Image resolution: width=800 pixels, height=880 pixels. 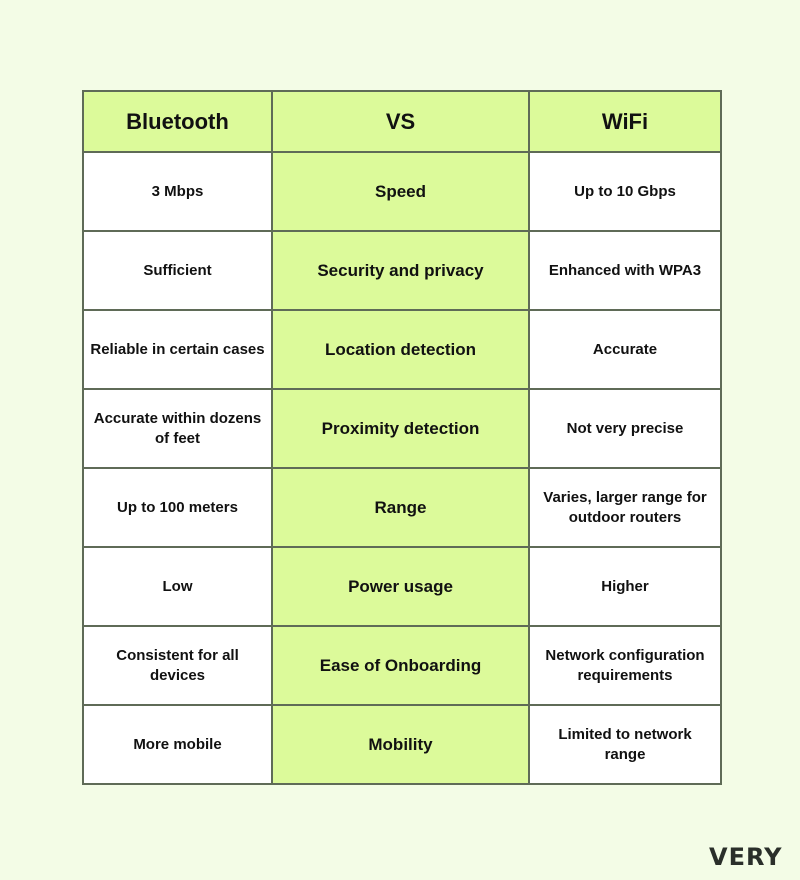 I want to click on feature-cell: Ease of Onboarding, so click(x=400, y=665).